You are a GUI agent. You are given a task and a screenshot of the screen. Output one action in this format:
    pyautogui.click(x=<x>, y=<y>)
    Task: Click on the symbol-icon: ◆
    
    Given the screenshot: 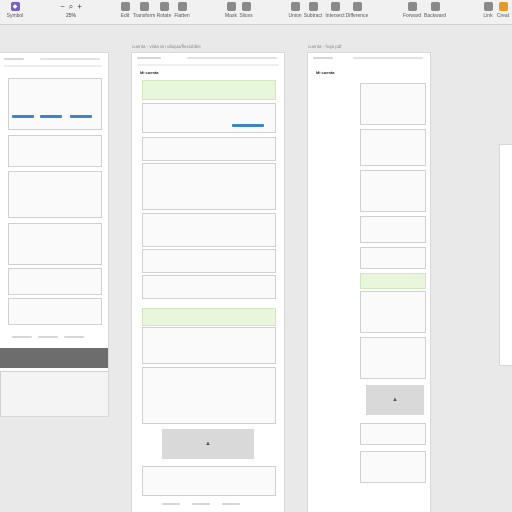 What is the action you would take?
    pyautogui.click(x=15, y=6)
    